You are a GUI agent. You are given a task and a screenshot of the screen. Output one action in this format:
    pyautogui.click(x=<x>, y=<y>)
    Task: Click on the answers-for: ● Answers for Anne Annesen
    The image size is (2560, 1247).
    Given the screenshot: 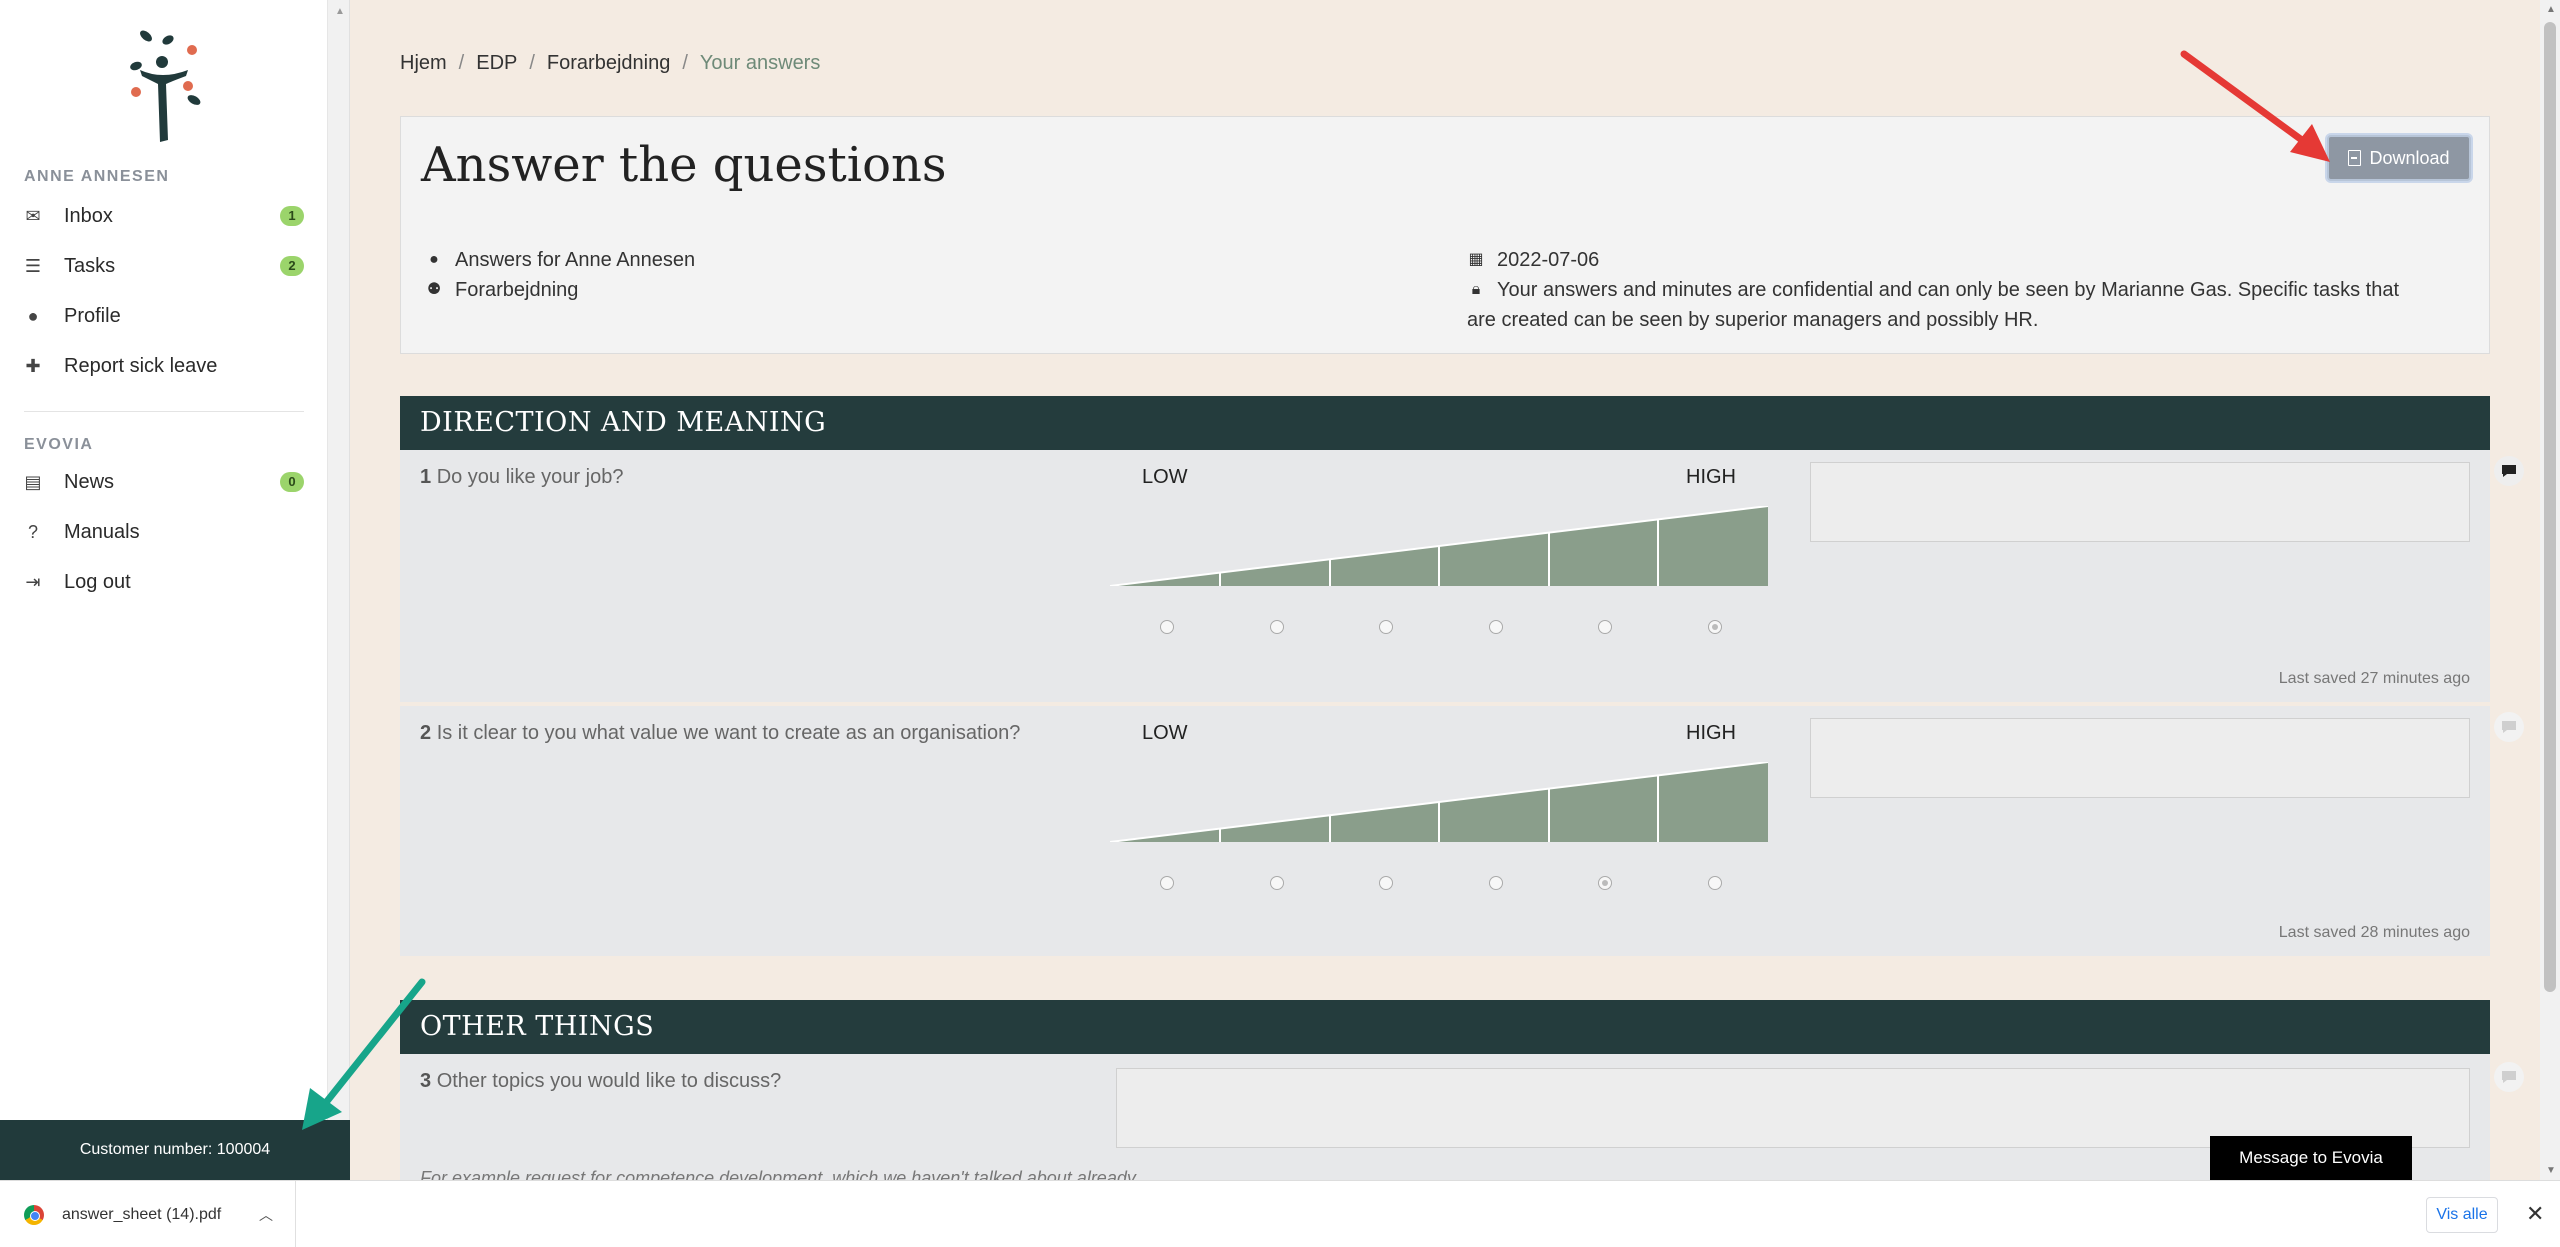 What is the action you would take?
    pyautogui.click(x=560, y=260)
    